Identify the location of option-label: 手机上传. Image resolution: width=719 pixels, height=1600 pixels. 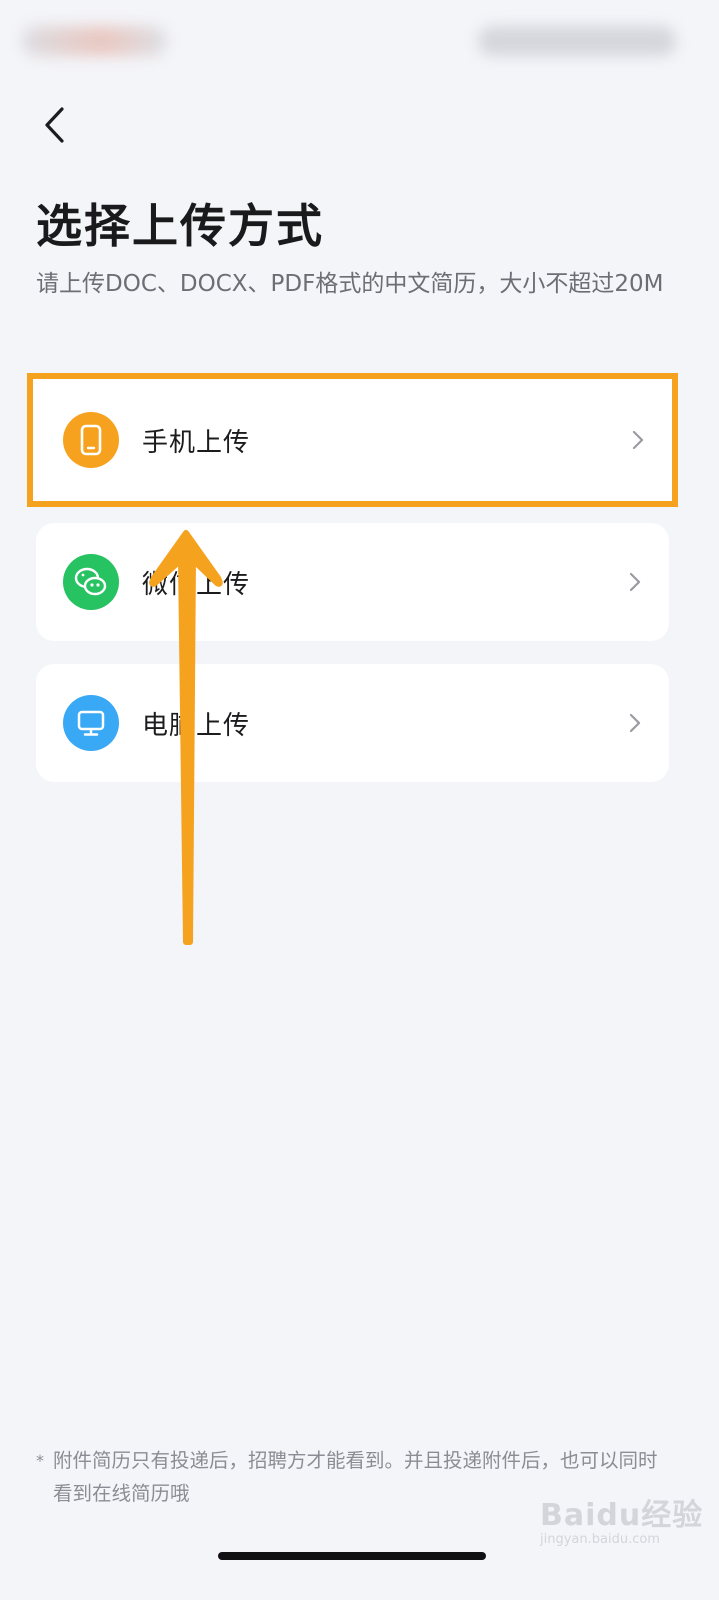
(196, 442).